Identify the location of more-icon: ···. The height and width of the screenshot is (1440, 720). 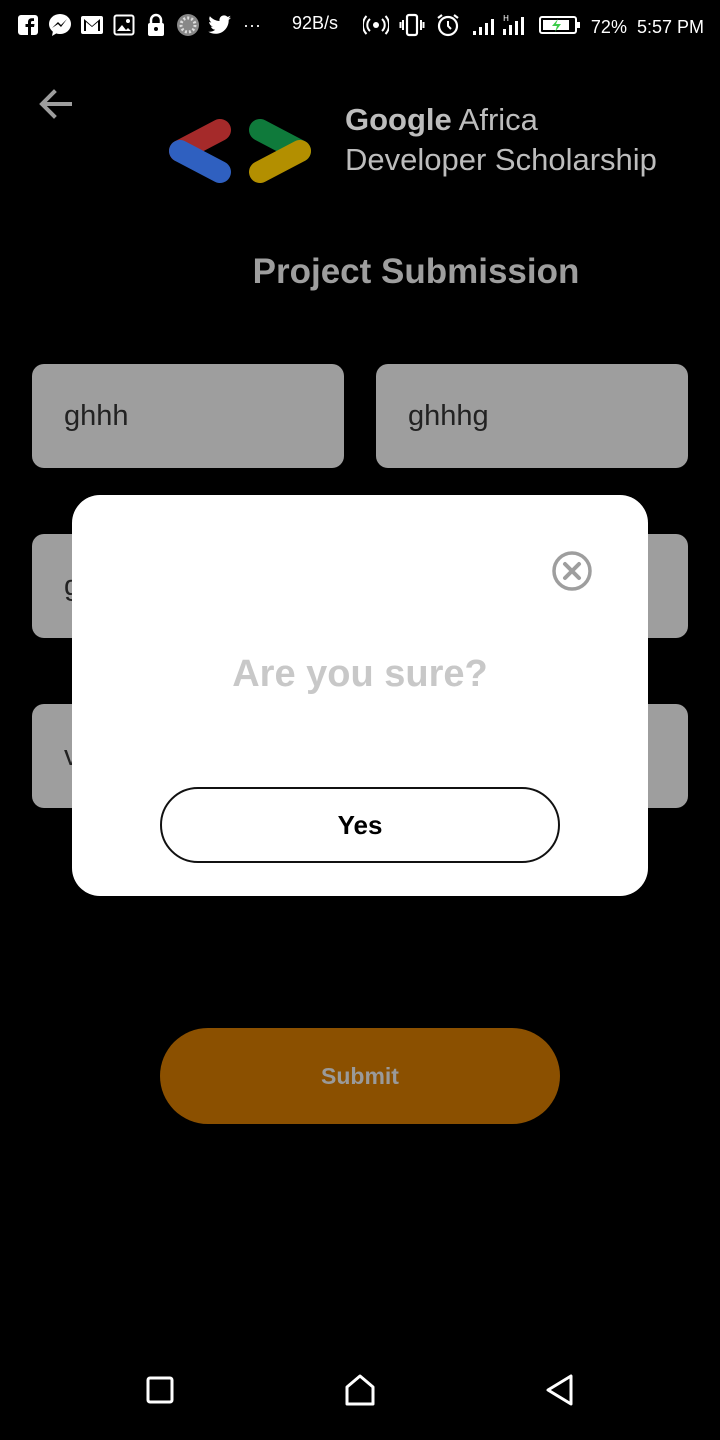
(252, 24).